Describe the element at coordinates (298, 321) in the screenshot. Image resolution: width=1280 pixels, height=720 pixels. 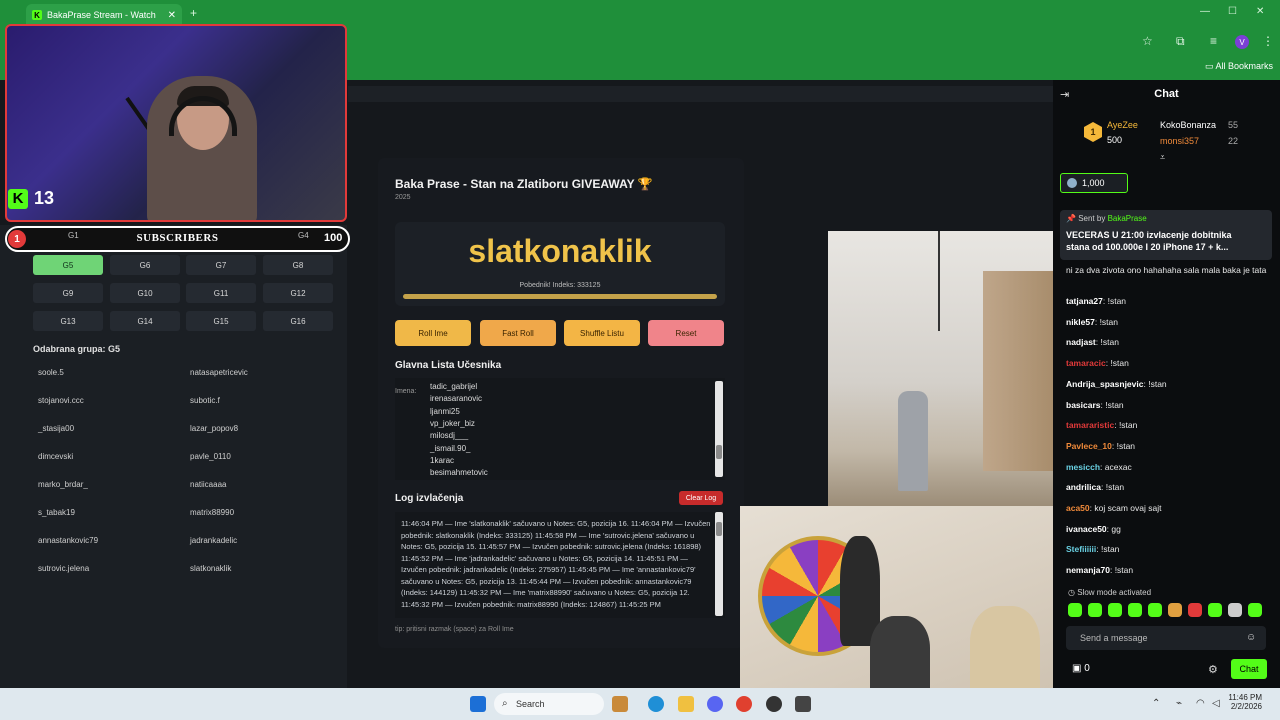
I see `group-button-g16: G16` at that location.